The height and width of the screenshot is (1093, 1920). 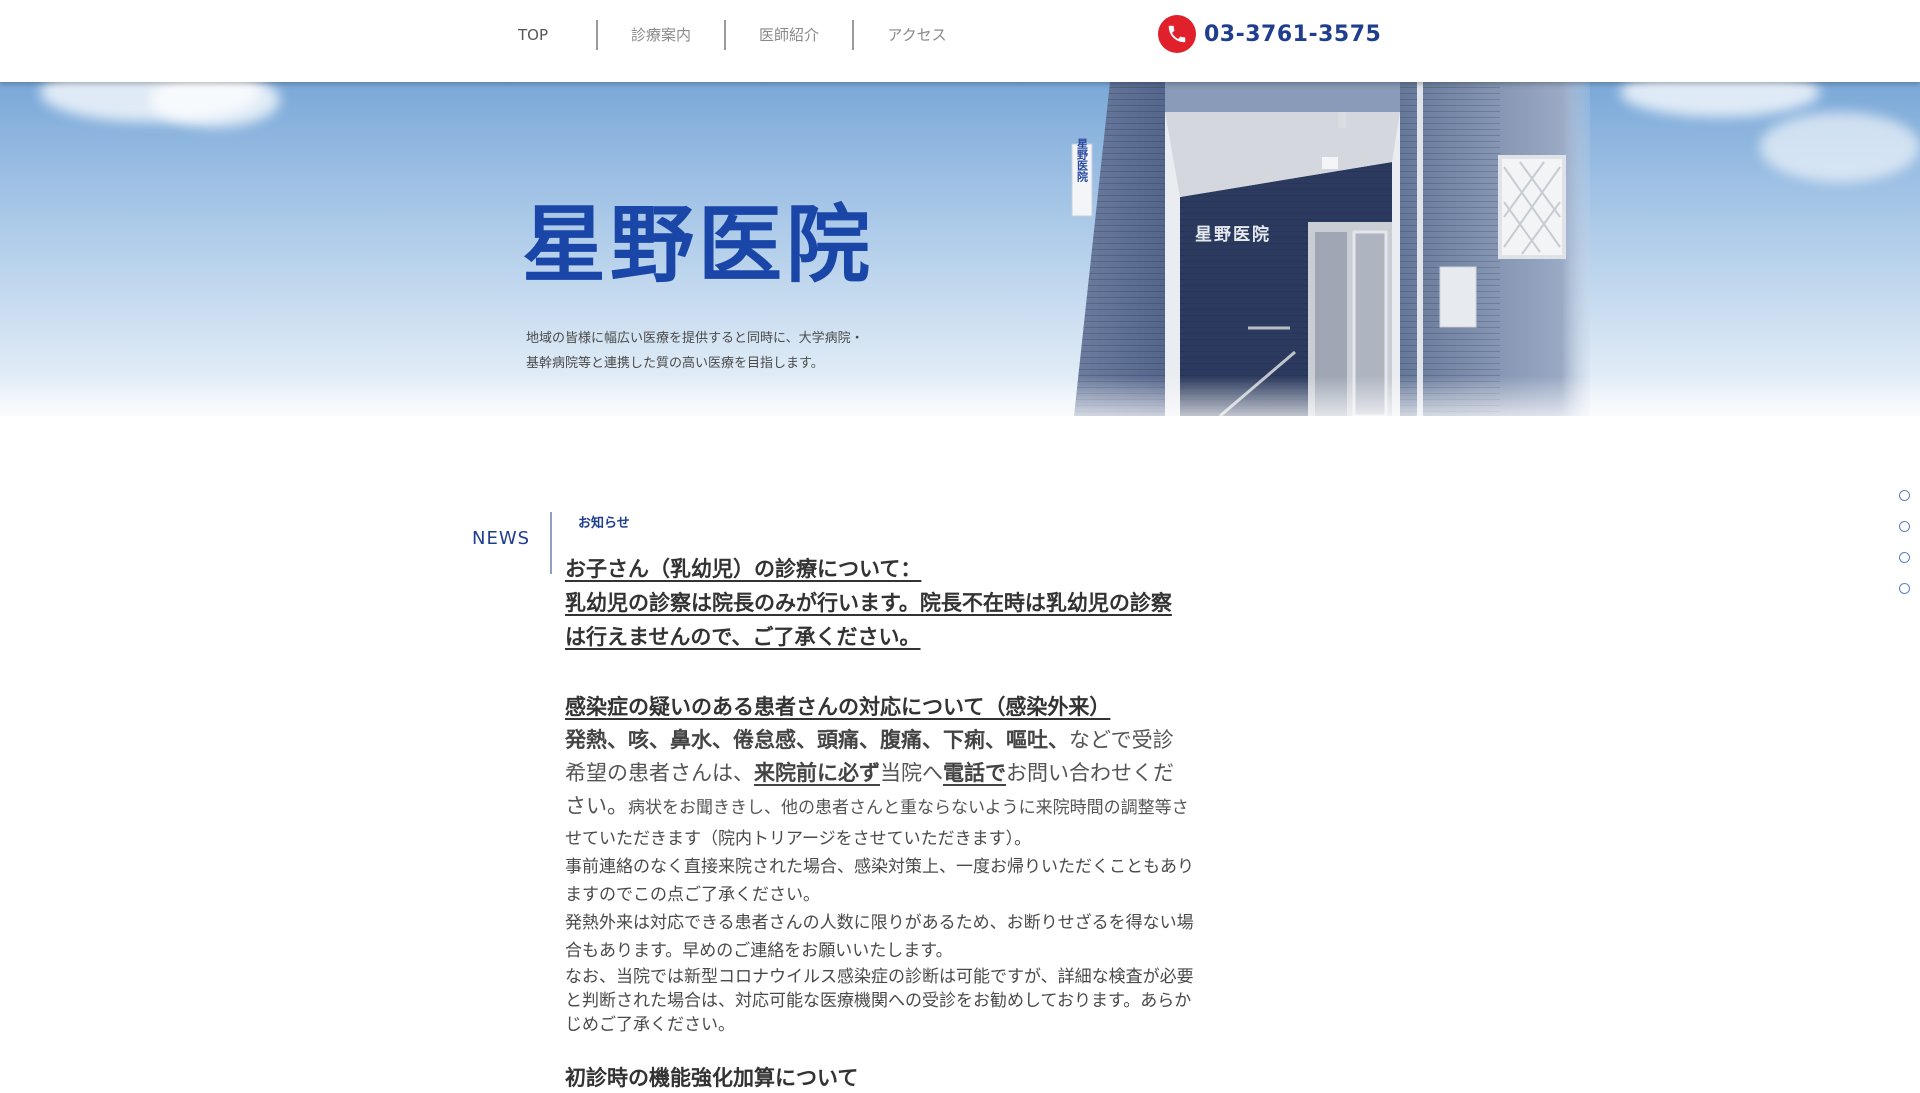 I want to click on phone-contact: 03-3761-3575, so click(x=1269, y=34).